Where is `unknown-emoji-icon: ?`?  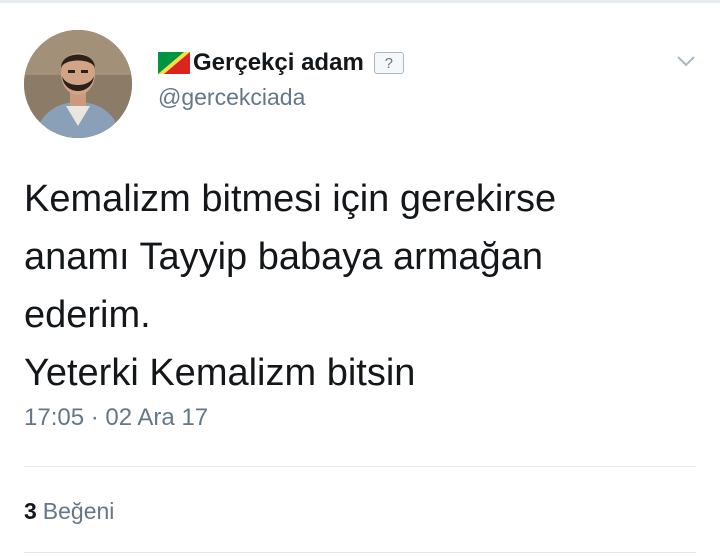
unknown-emoji-icon: ? is located at coordinates (388, 63).